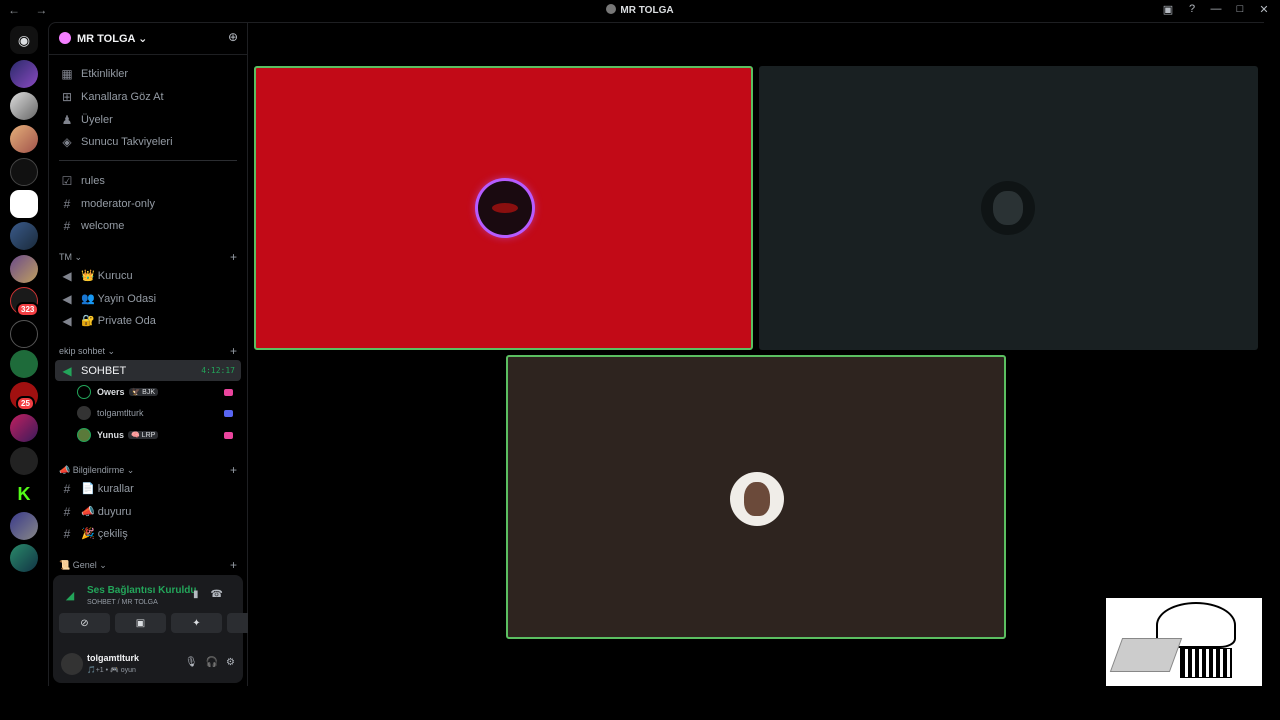 This screenshot has width=1280, height=720. I want to click on voice-user: Owers 🦅 BJK, so click(158, 392).